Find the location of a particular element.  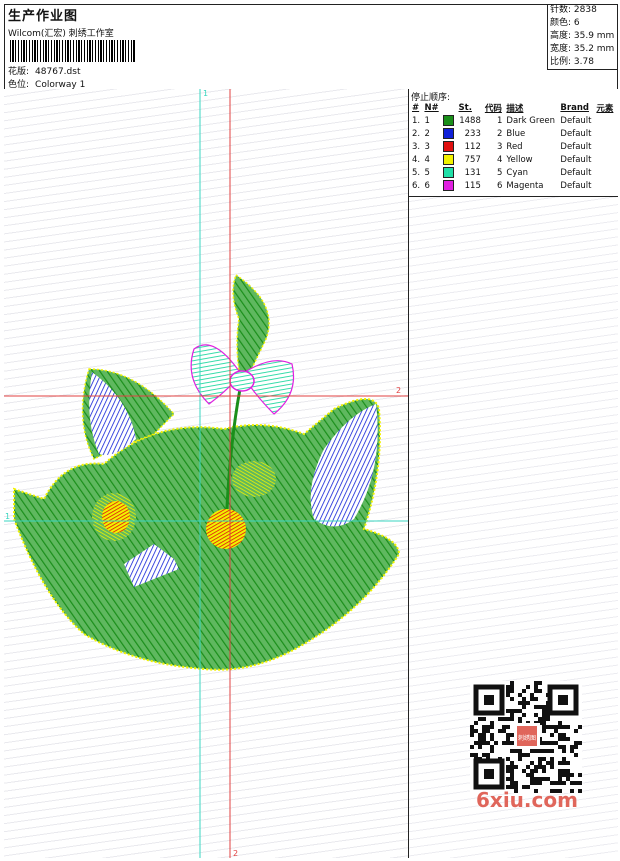

row-code: 2 is located at coordinates (500, 133).